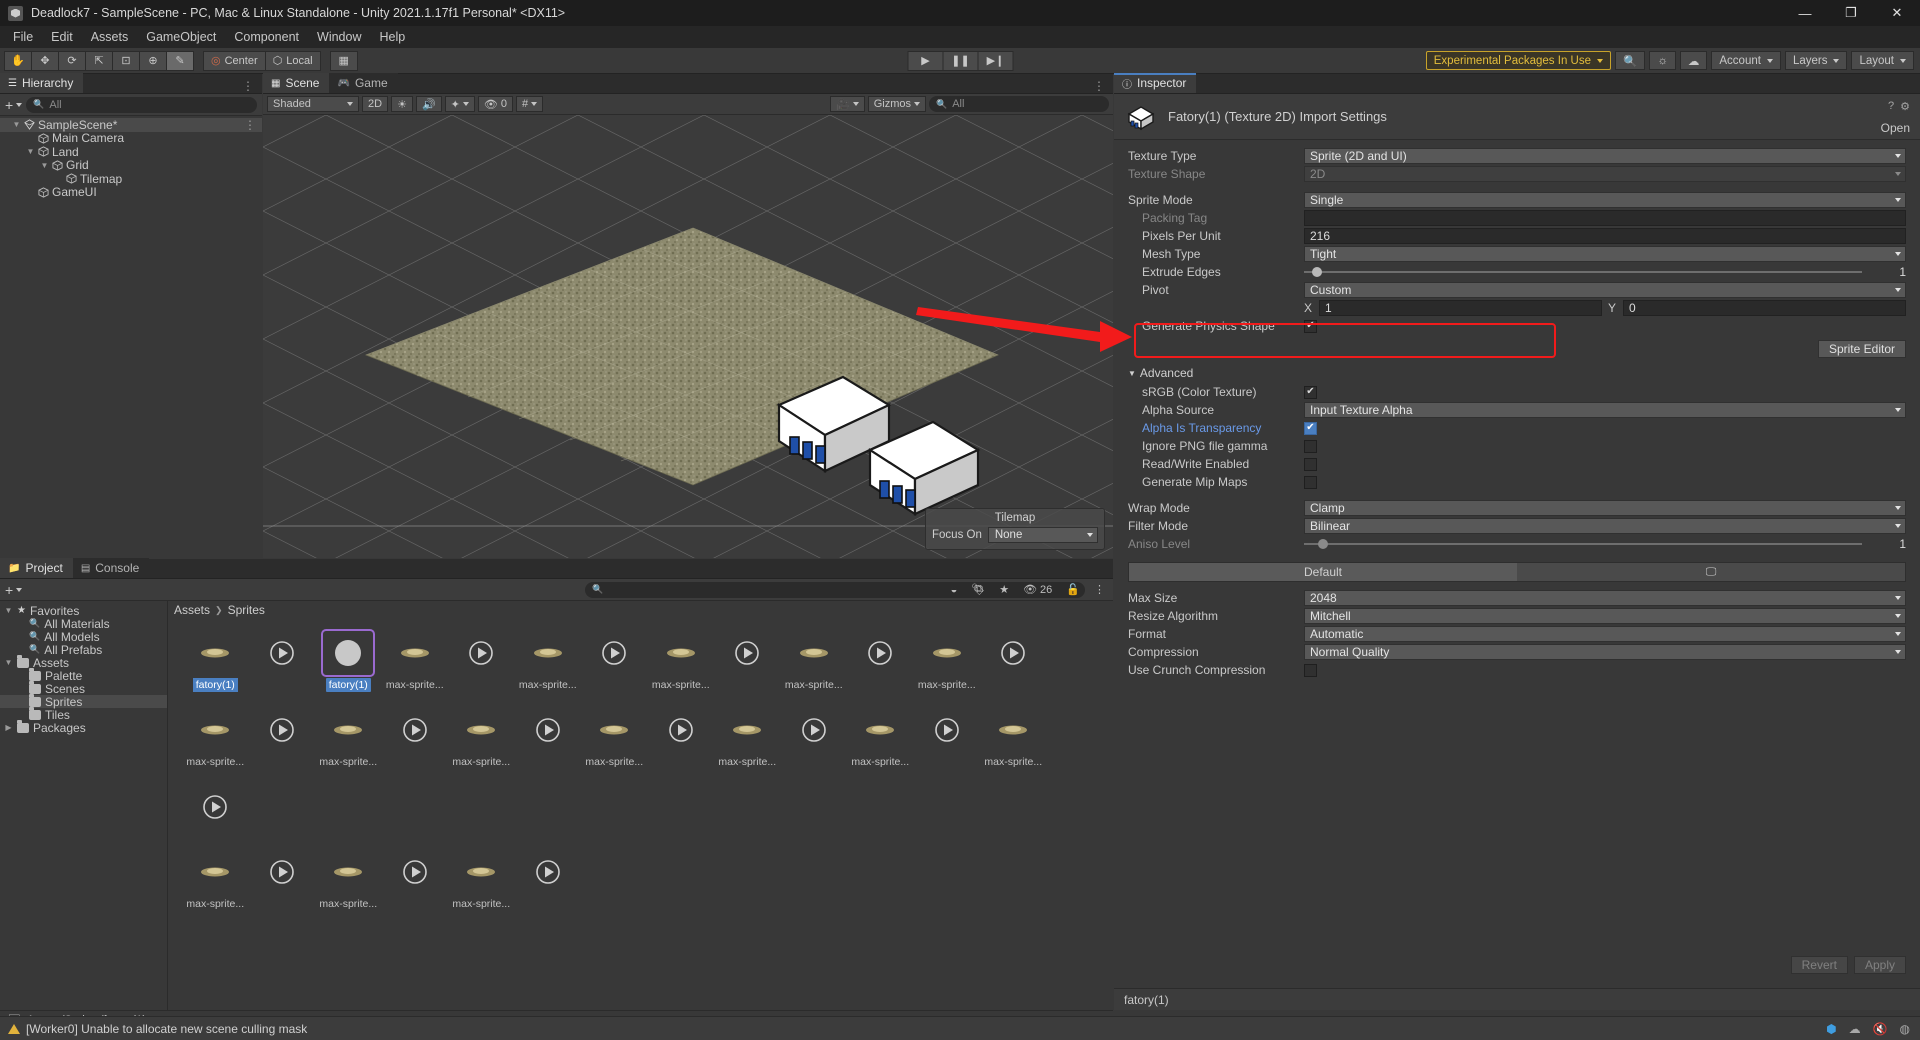  Describe the element at coordinates (1460, 308) in the screenshot. I see `pivot-x-input: 1` at that location.